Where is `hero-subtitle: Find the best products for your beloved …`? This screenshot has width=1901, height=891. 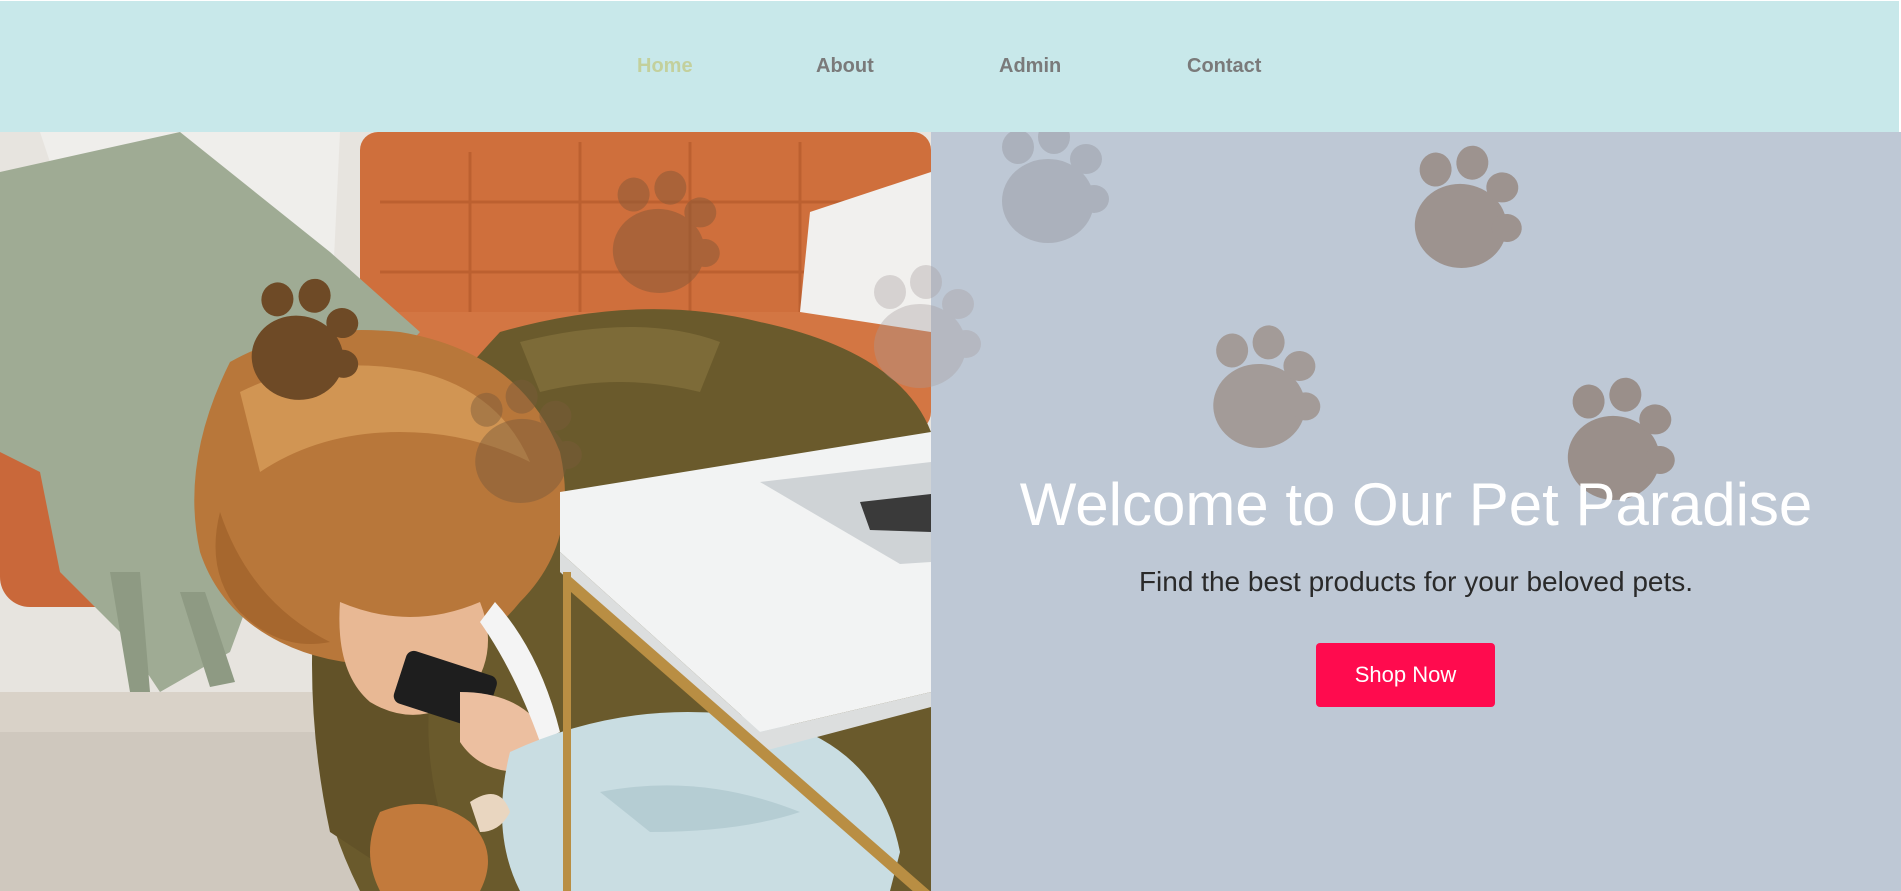
hero-subtitle: Find the best products for your beloved … is located at coordinates (1416, 581).